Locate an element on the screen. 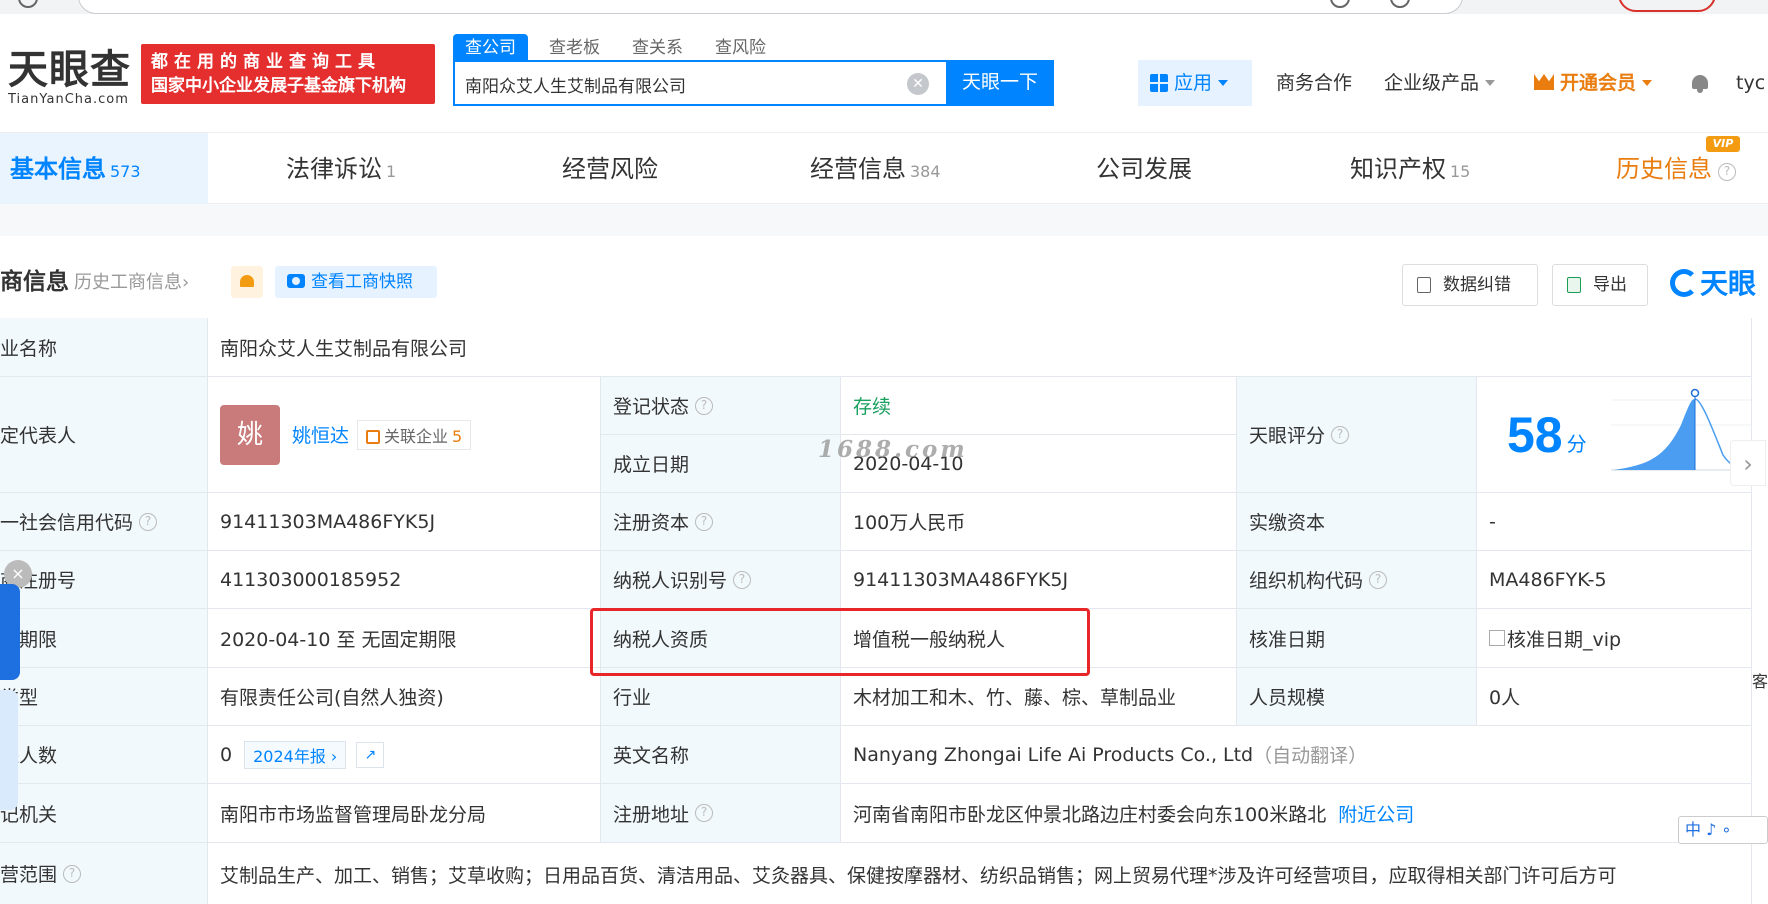  customer-service-tab: 客 is located at coordinates (1760, 680).